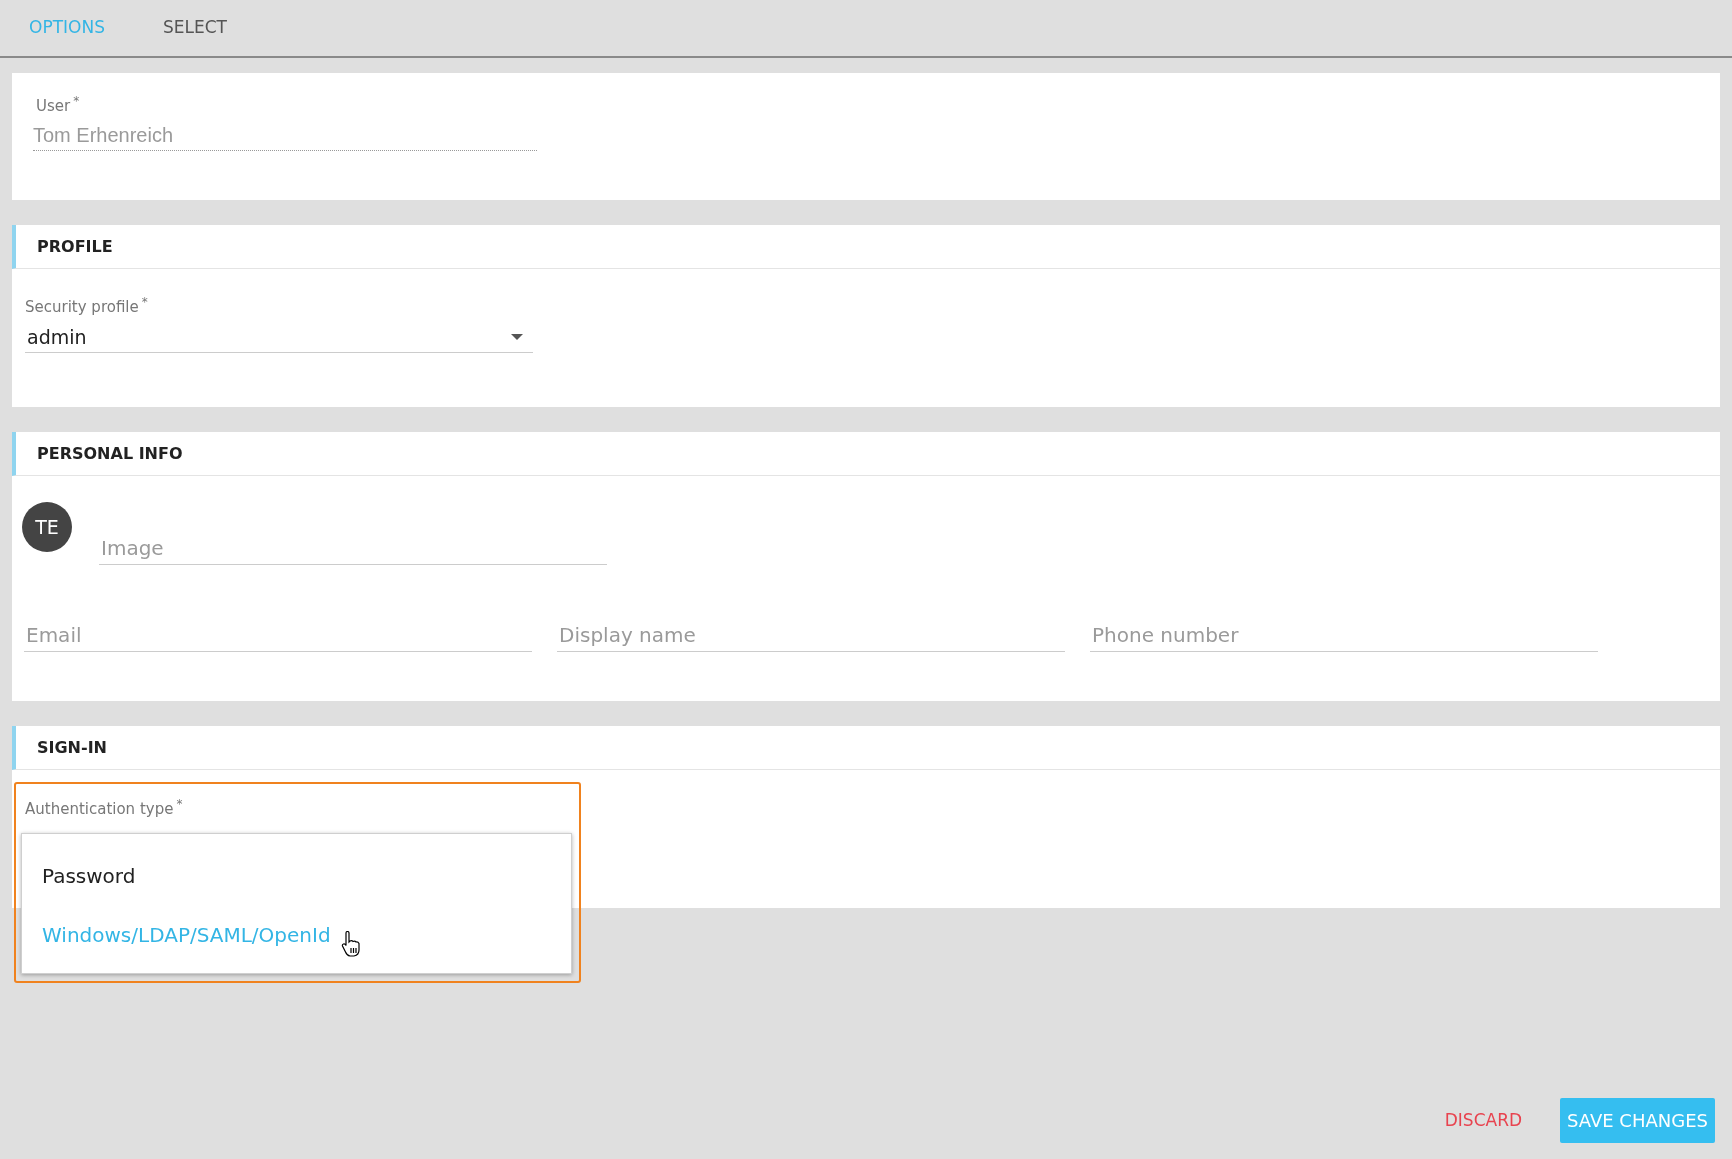 The height and width of the screenshot is (1159, 1732). I want to click on avatar: TE, so click(47, 527).